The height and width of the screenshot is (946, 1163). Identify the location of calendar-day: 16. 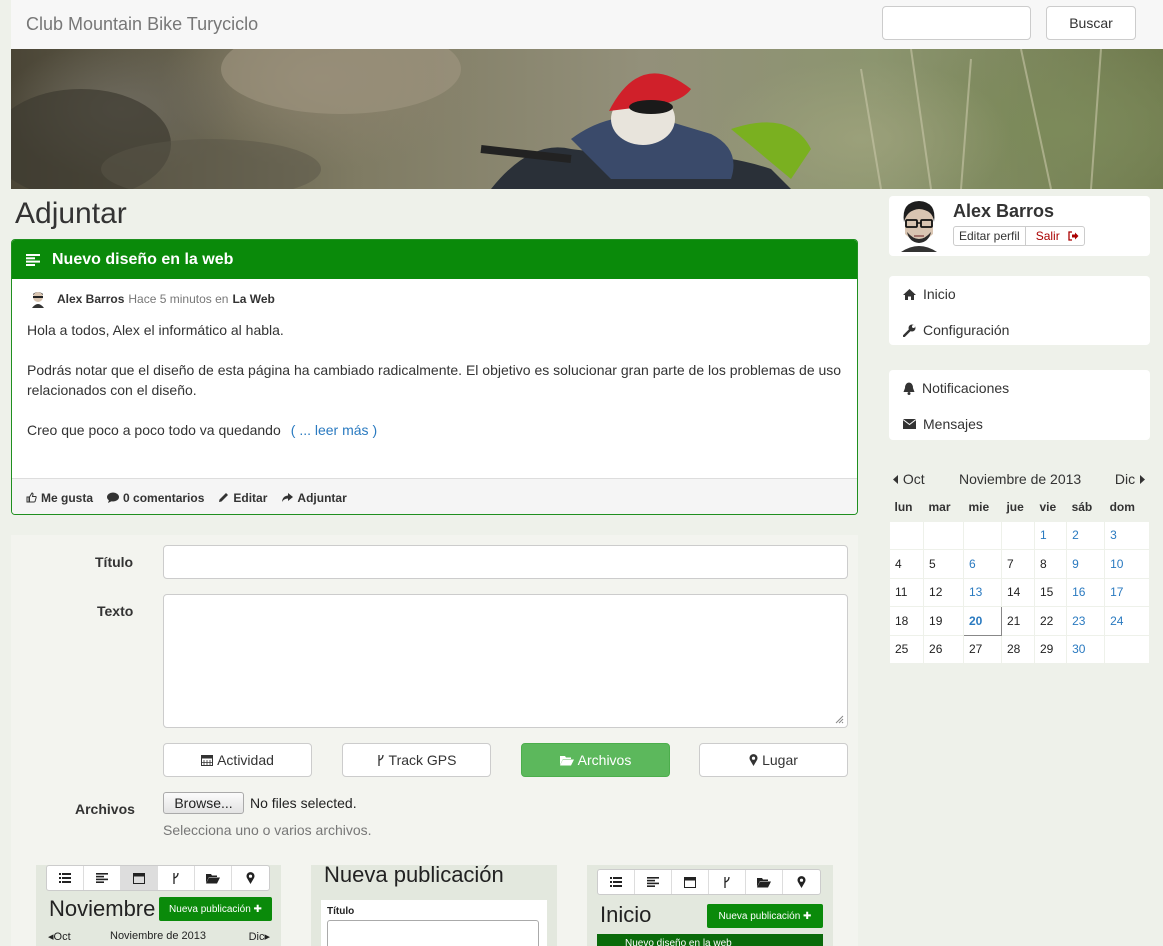
(1086, 592).